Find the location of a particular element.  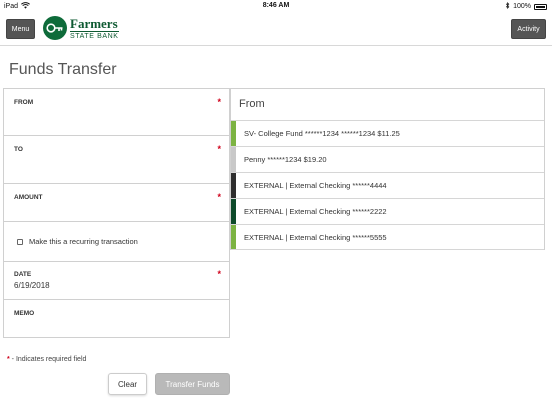

account-item: EXTERNAL | External Checking ******2222 is located at coordinates (387, 211).